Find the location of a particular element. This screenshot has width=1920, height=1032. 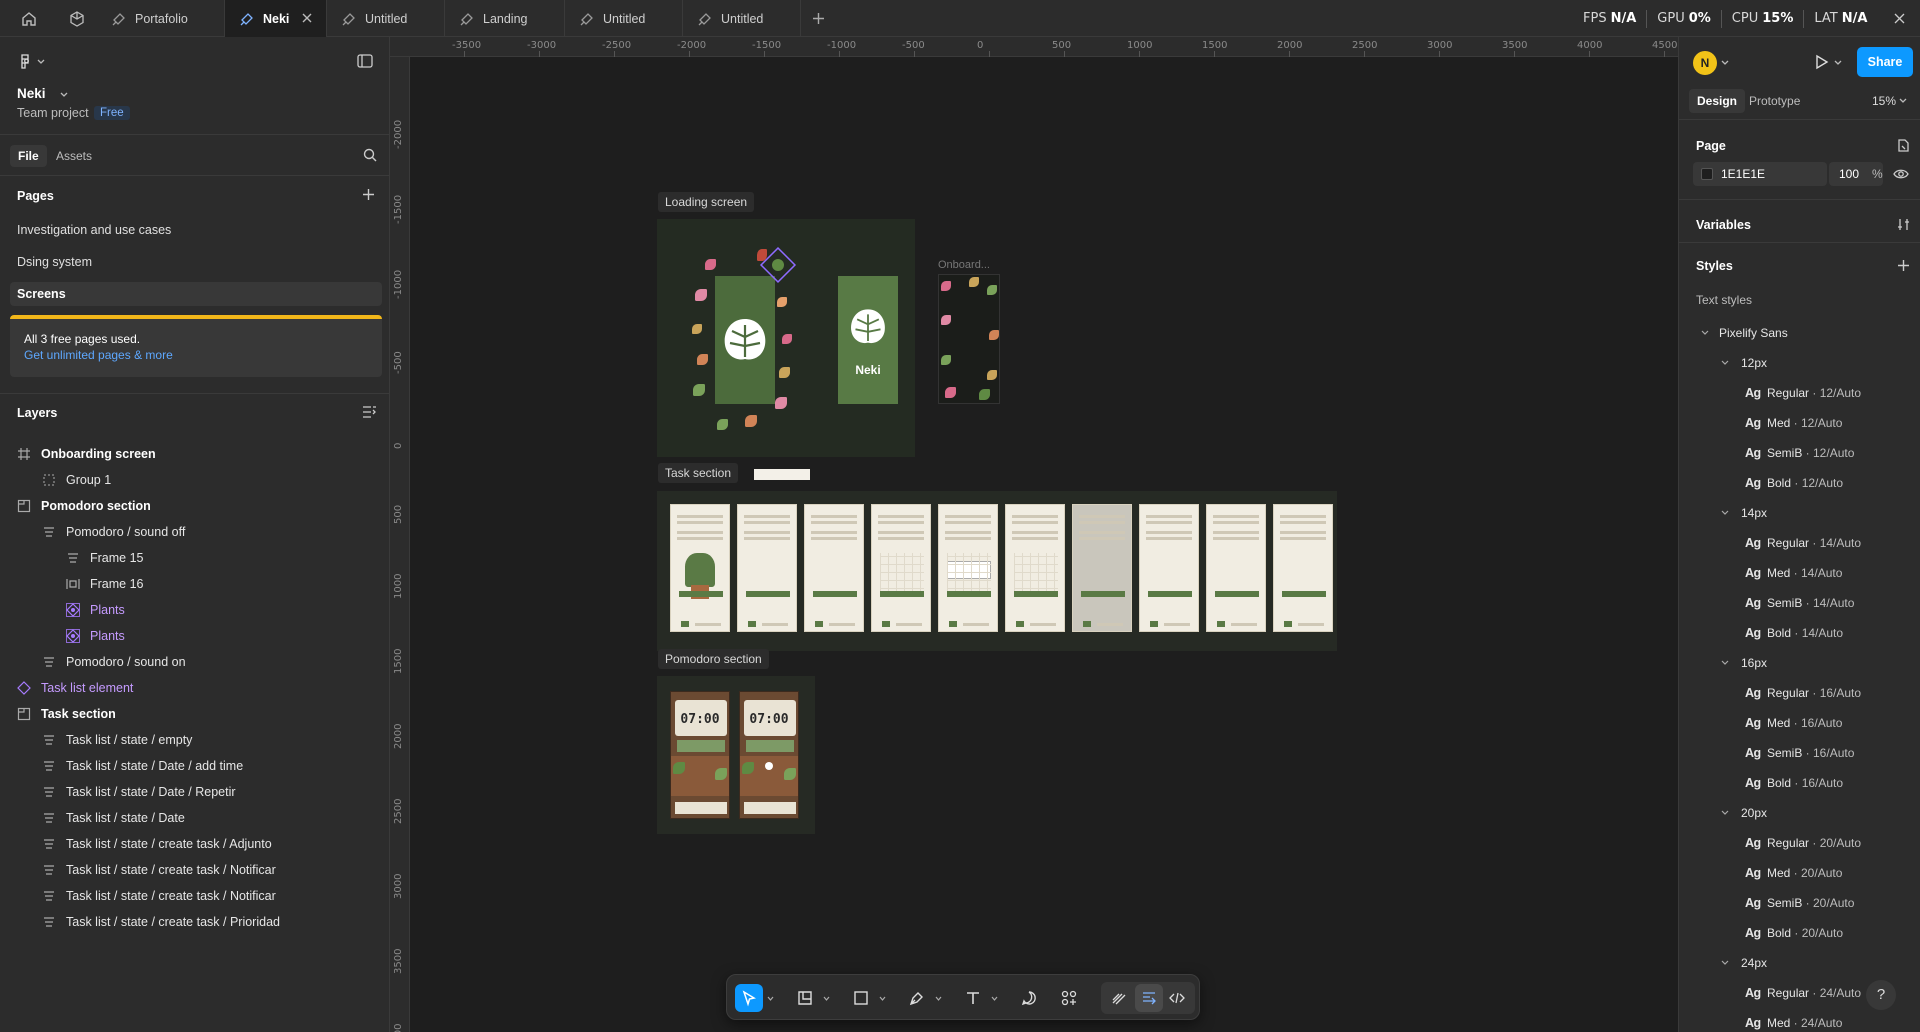

task-section-frame is located at coordinates (997, 571).